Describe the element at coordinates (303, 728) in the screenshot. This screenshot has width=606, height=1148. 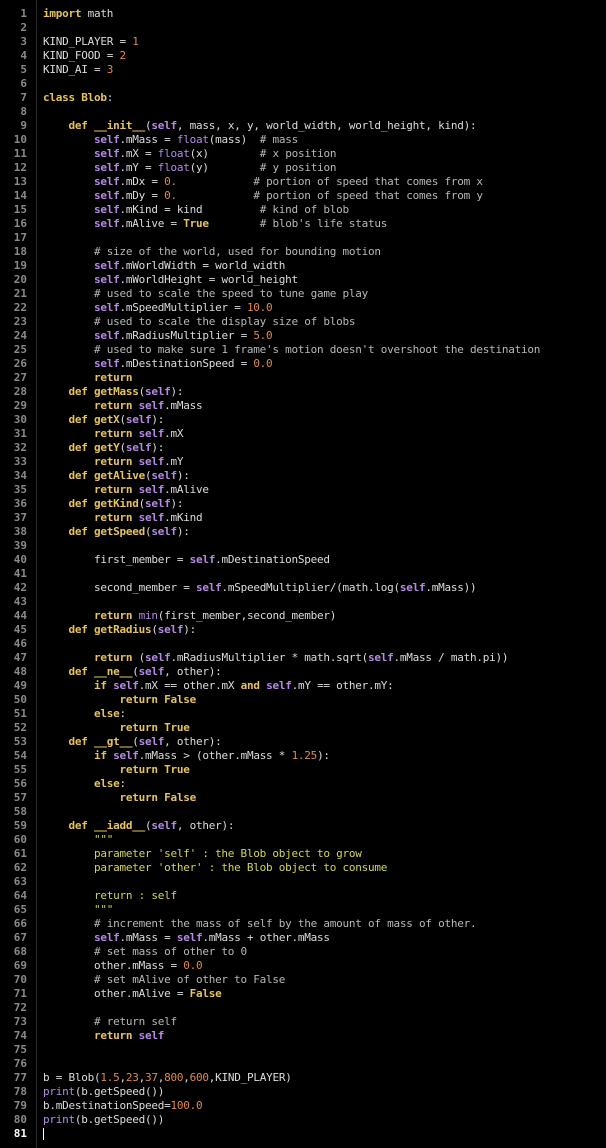
I see `code-line: 52 return True` at that location.